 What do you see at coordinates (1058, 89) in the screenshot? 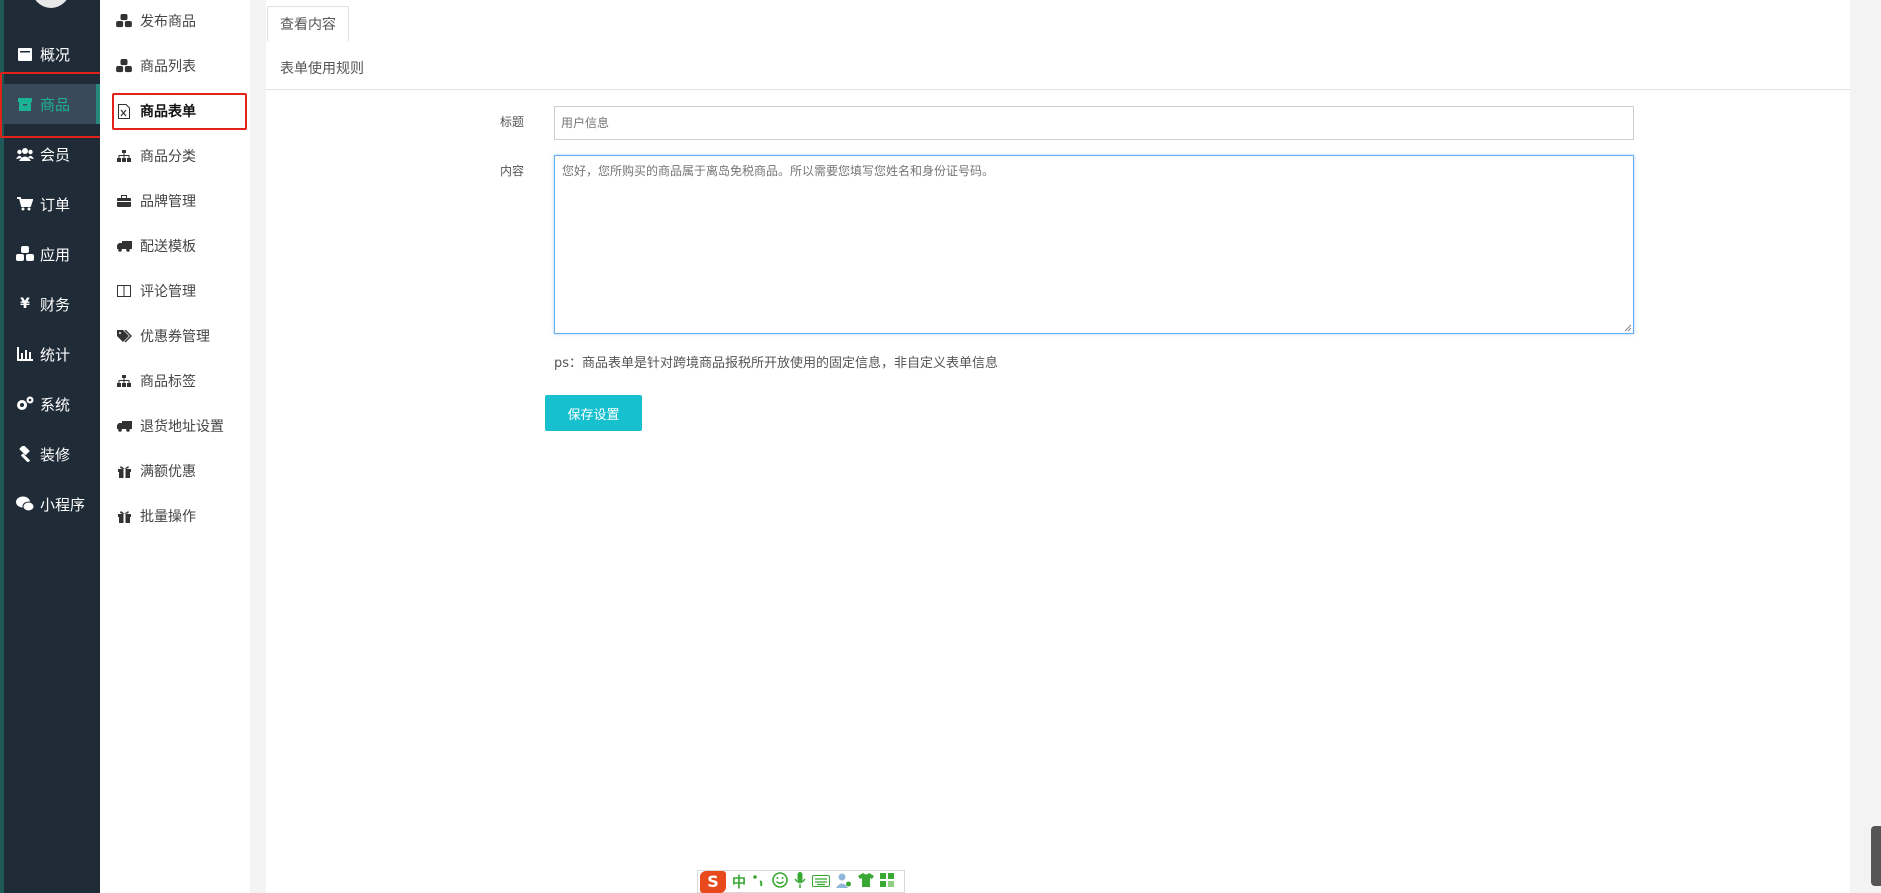
I see `section-divider` at bounding box center [1058, 89].